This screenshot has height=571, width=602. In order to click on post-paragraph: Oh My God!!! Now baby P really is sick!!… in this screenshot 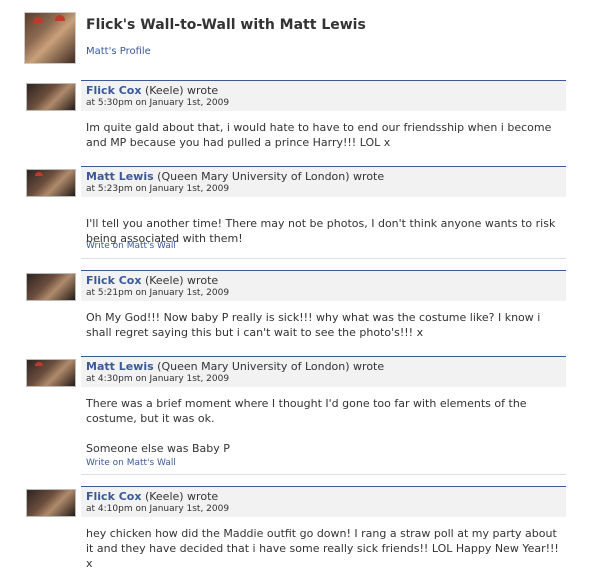, I will do `click(313, 325)`.